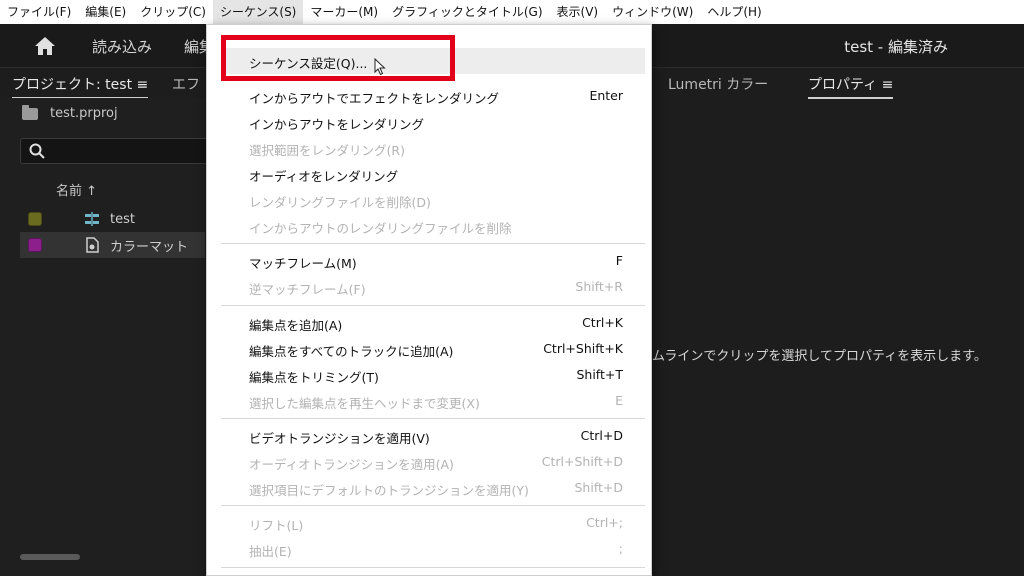  What do you see at coordinates (115, 151) in the screenshot?
I see `search-input` at bounding box center [115, 151].